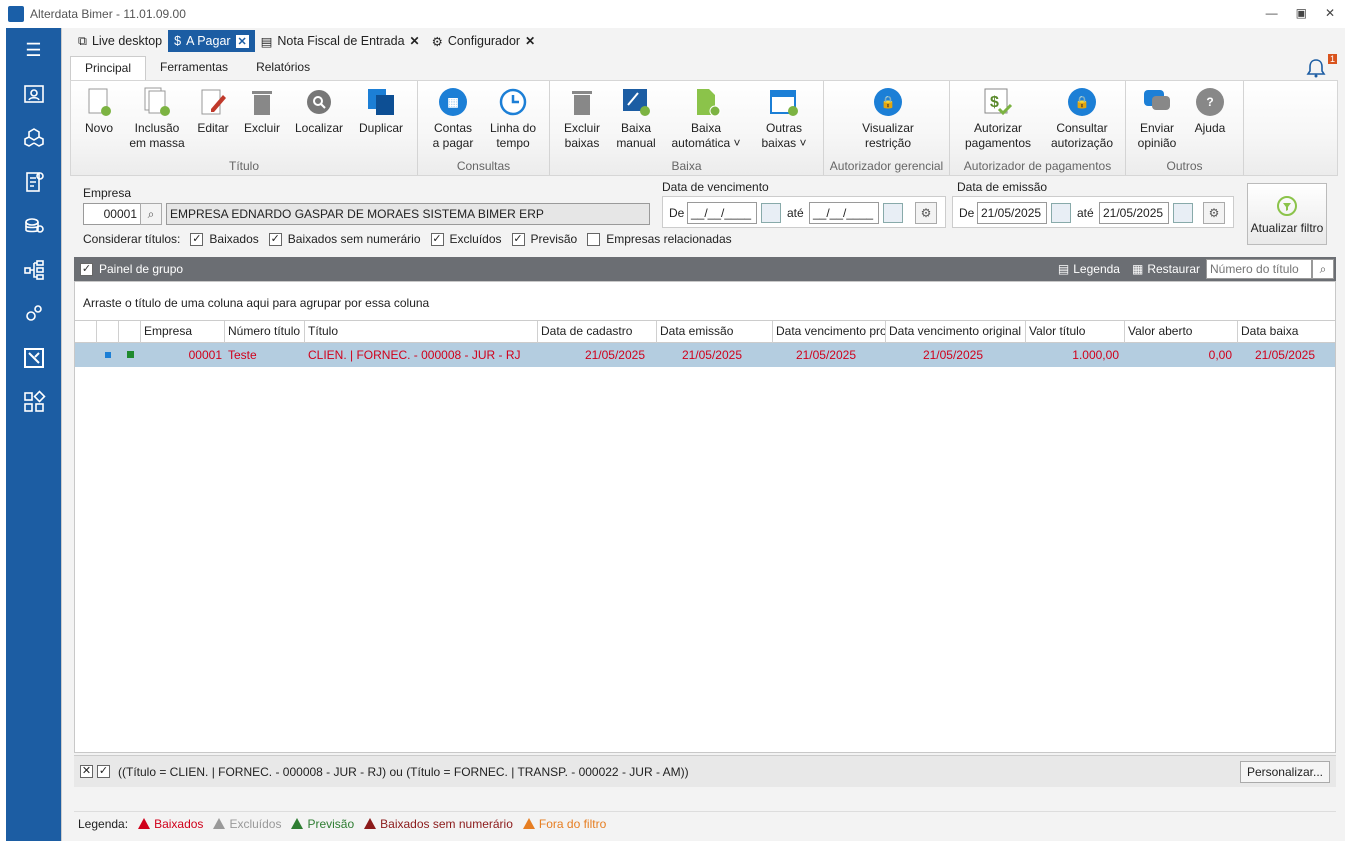 Image resolution: width=1345 pixels, height=841 pixels. I want to click on close-icon: ✕, so click(1330, 13).